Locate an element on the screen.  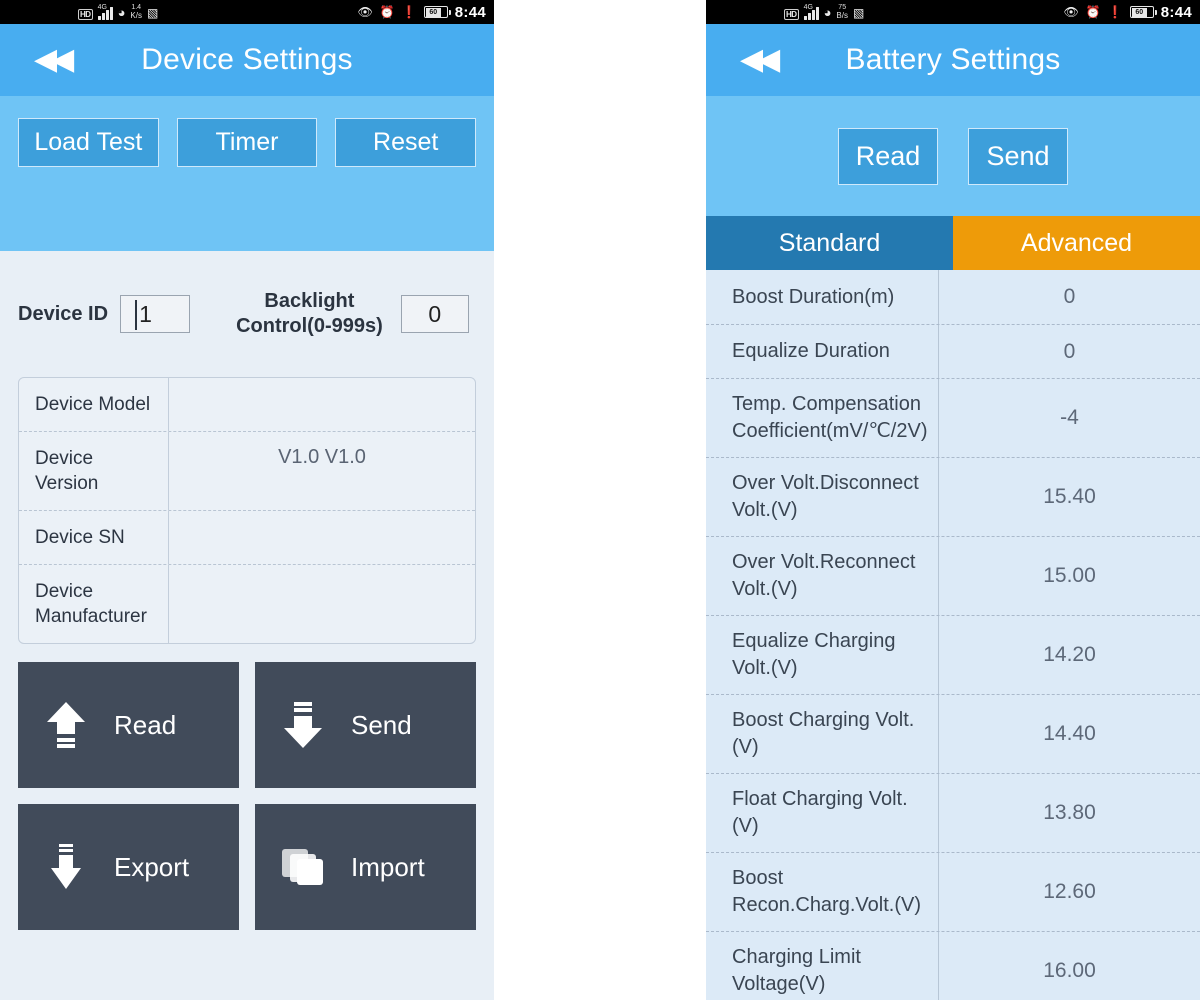
battery-settings-tabs: Standard Advanced is located at coordinates (953, 243).